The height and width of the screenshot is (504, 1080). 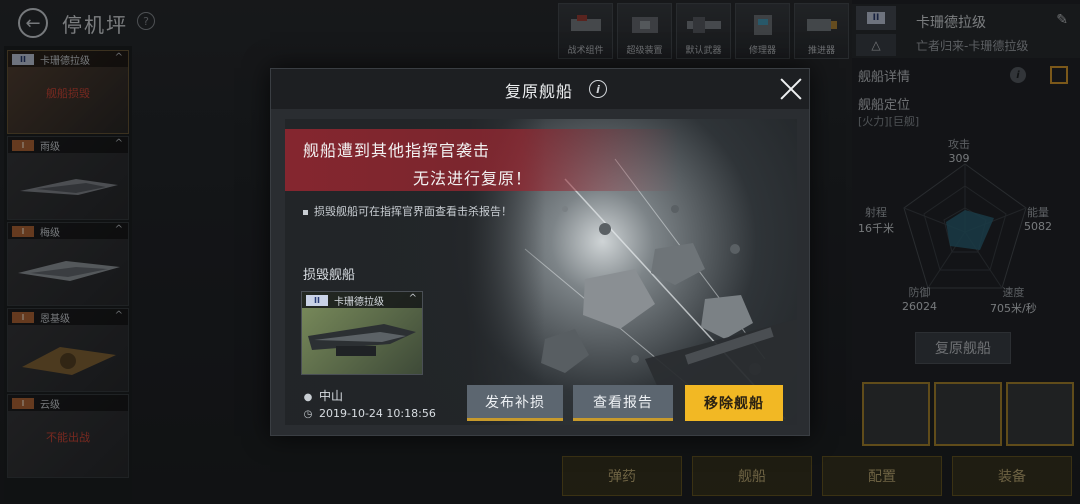 What do you see at coordinates (412, 298) in the screenshot?
I see `chevron-up-icon: ^` at bounding box center [412, 298].